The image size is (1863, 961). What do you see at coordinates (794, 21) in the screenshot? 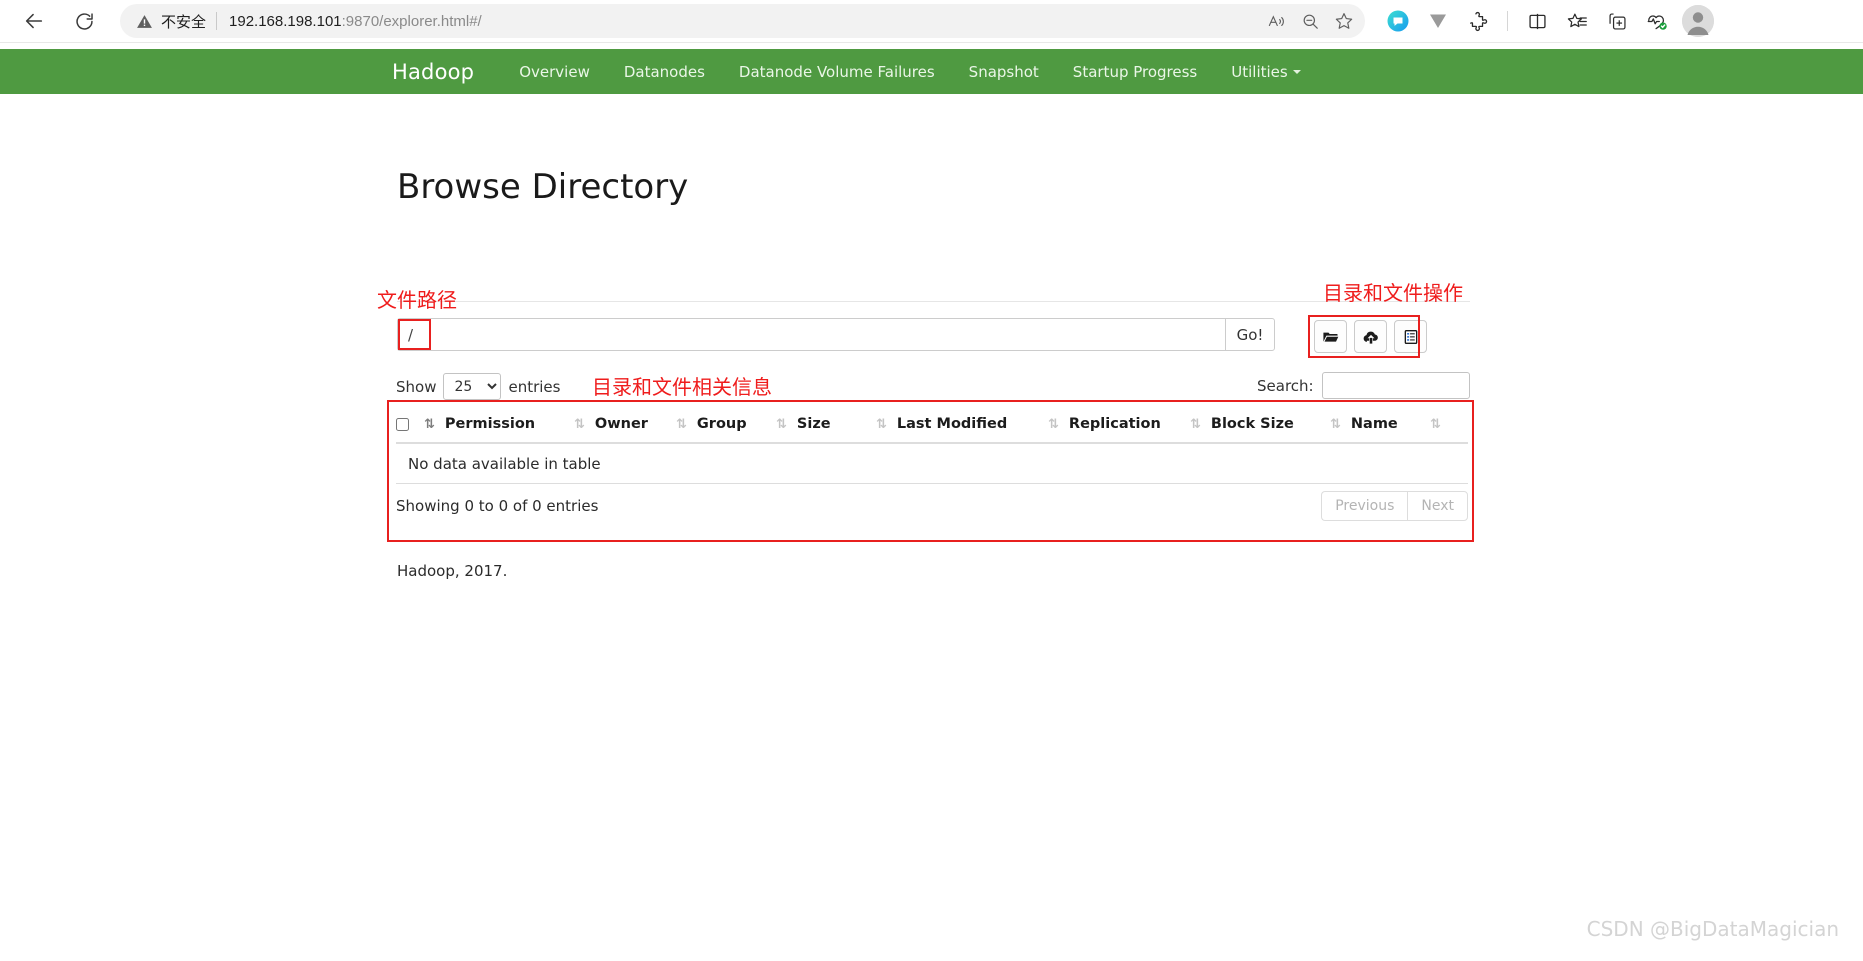
I see `url-text: 192.168.198.101:9870/explorer.html#/` at bounding box center [794, 21].